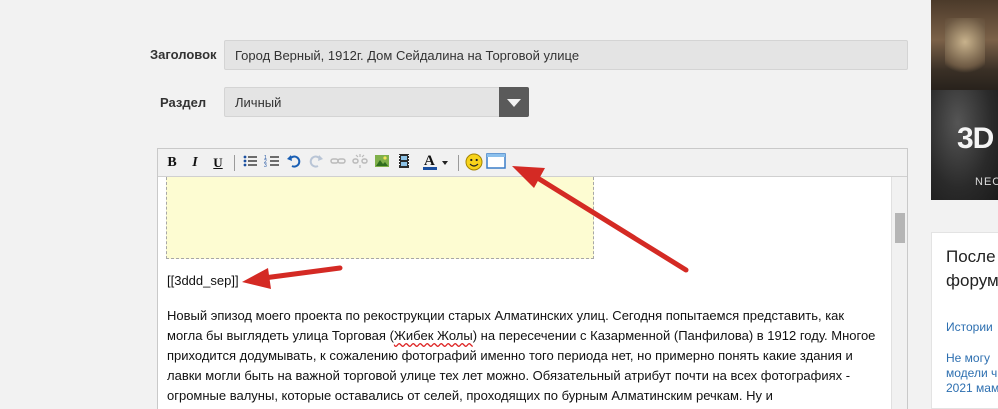 This screenshot has width=998, height=409. What do you see at coordinates (316, 163) in the screenshot?
I see `redo-icon` at bounding box center [316, 163].